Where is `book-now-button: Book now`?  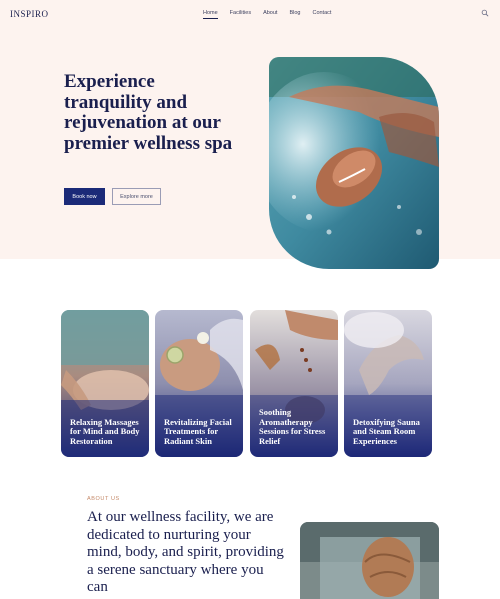 book-now-button: Book now is located at coordinates (84, 196).